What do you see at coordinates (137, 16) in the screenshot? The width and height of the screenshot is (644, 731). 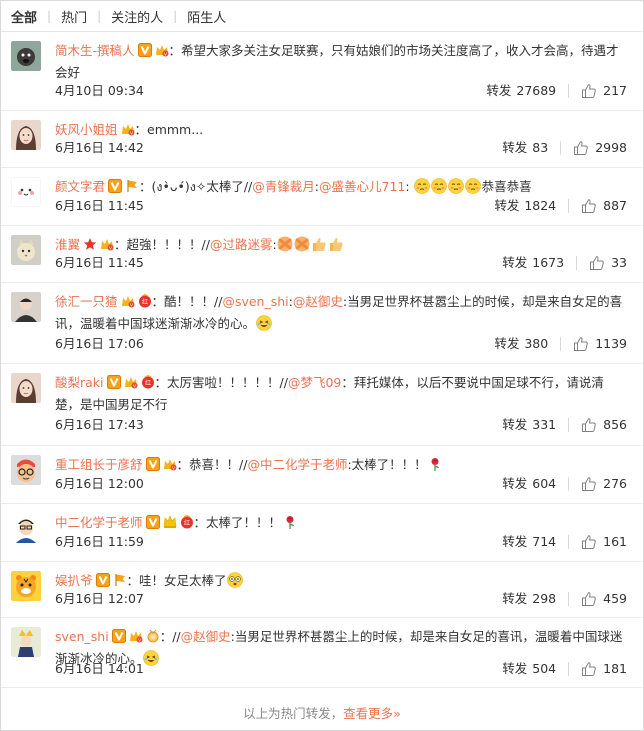 I see `tab-following: 关注的人` at bounding box center [137, 16].